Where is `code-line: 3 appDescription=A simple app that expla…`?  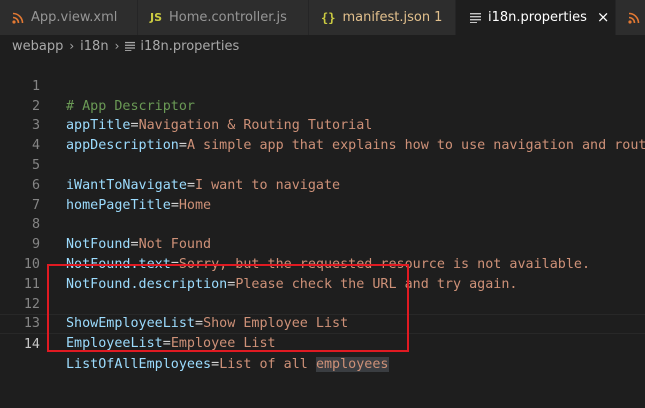 code-line: 3 appDescription=A simple app that expla… is located at coordinates (322, 125).